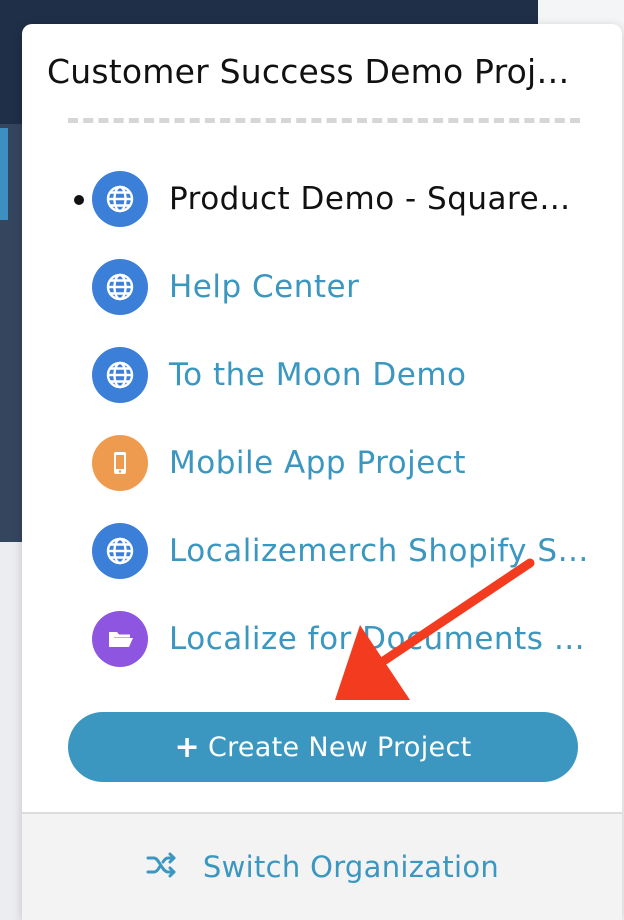 The height and width of the screenshot is (920, 624). What do you see at coordinates (318, 463) in the screenshot?
I see `project-label: Mobile App Project` at bounding box center [318, 463].